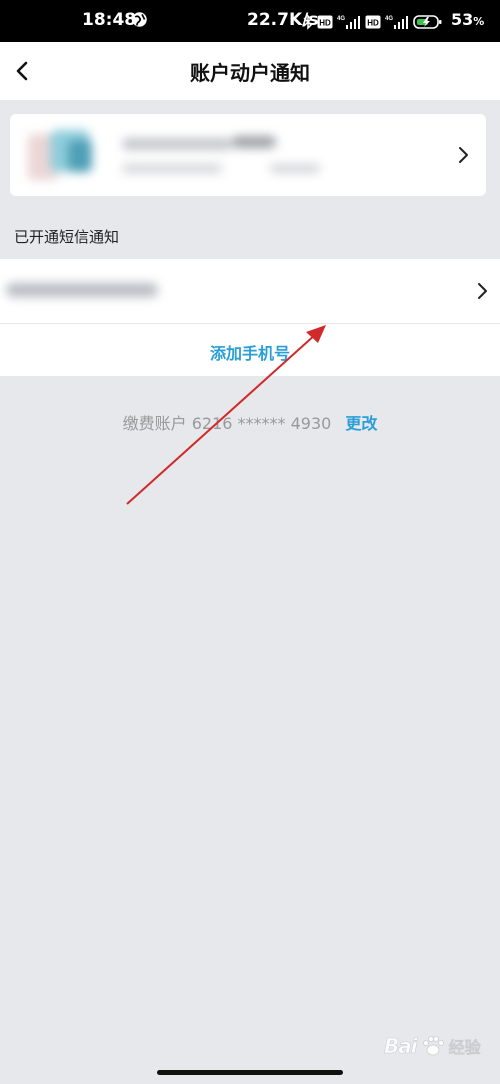 The image size is (500, 1084). I want to click on page-title: 账户动户通知, so click(250, 73).